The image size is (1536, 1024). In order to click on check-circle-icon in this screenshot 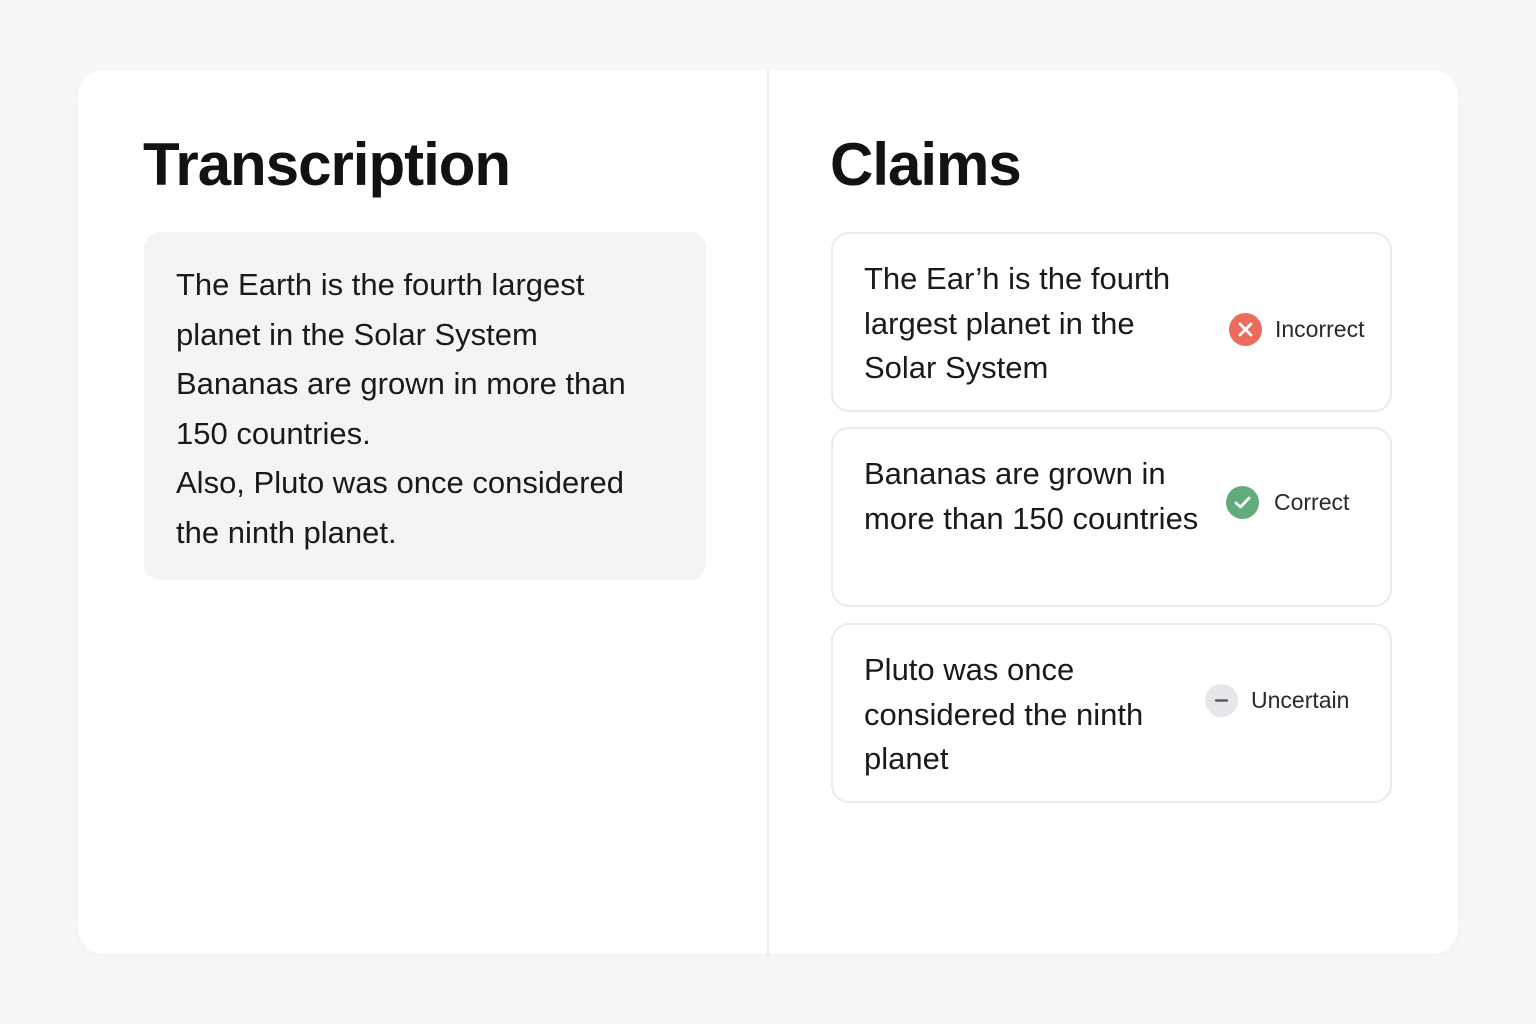, I will do `click(1242, 502)`.